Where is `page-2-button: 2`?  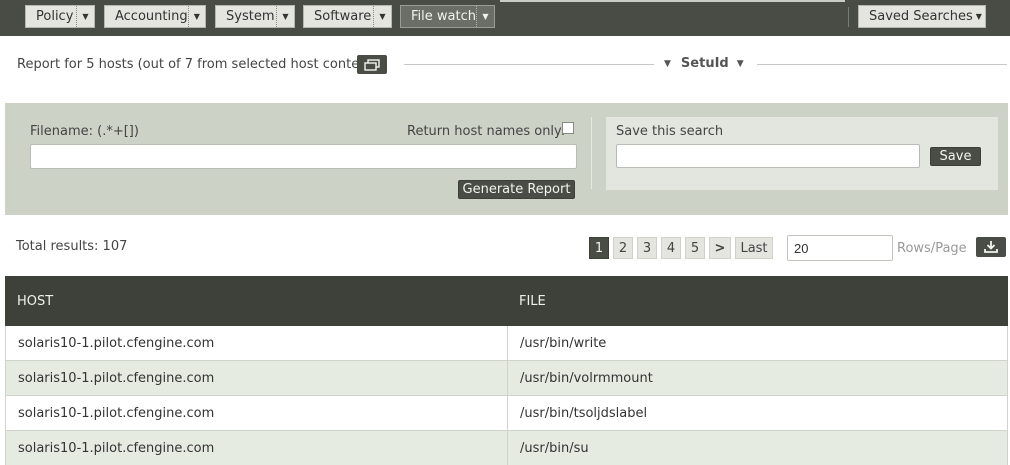
page-2-button: 2 is located at coordinates (623, 248).